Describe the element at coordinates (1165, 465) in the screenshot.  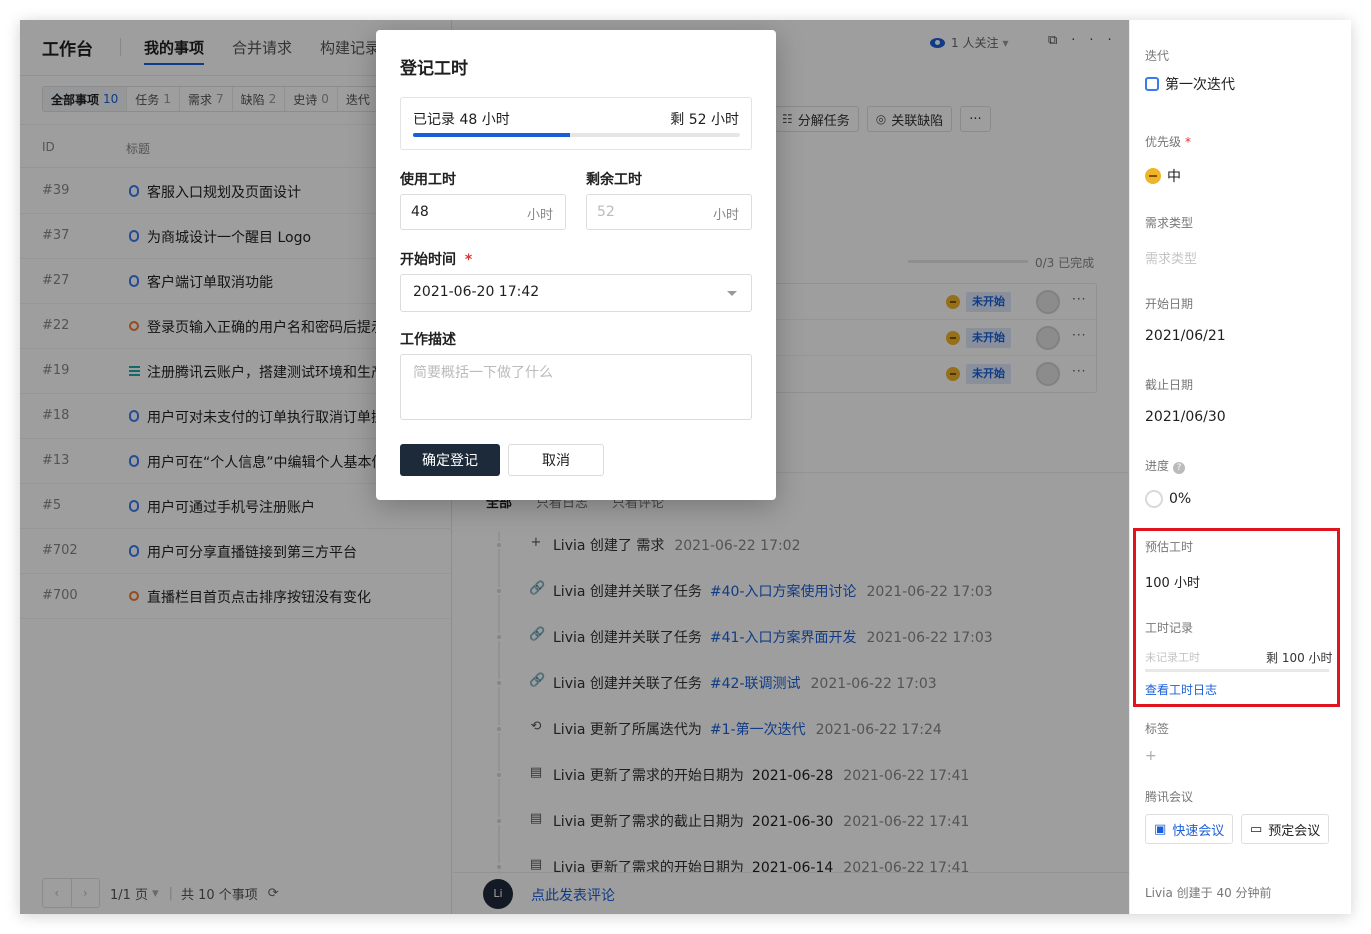
I see `progress-label: 进度?` at that location.